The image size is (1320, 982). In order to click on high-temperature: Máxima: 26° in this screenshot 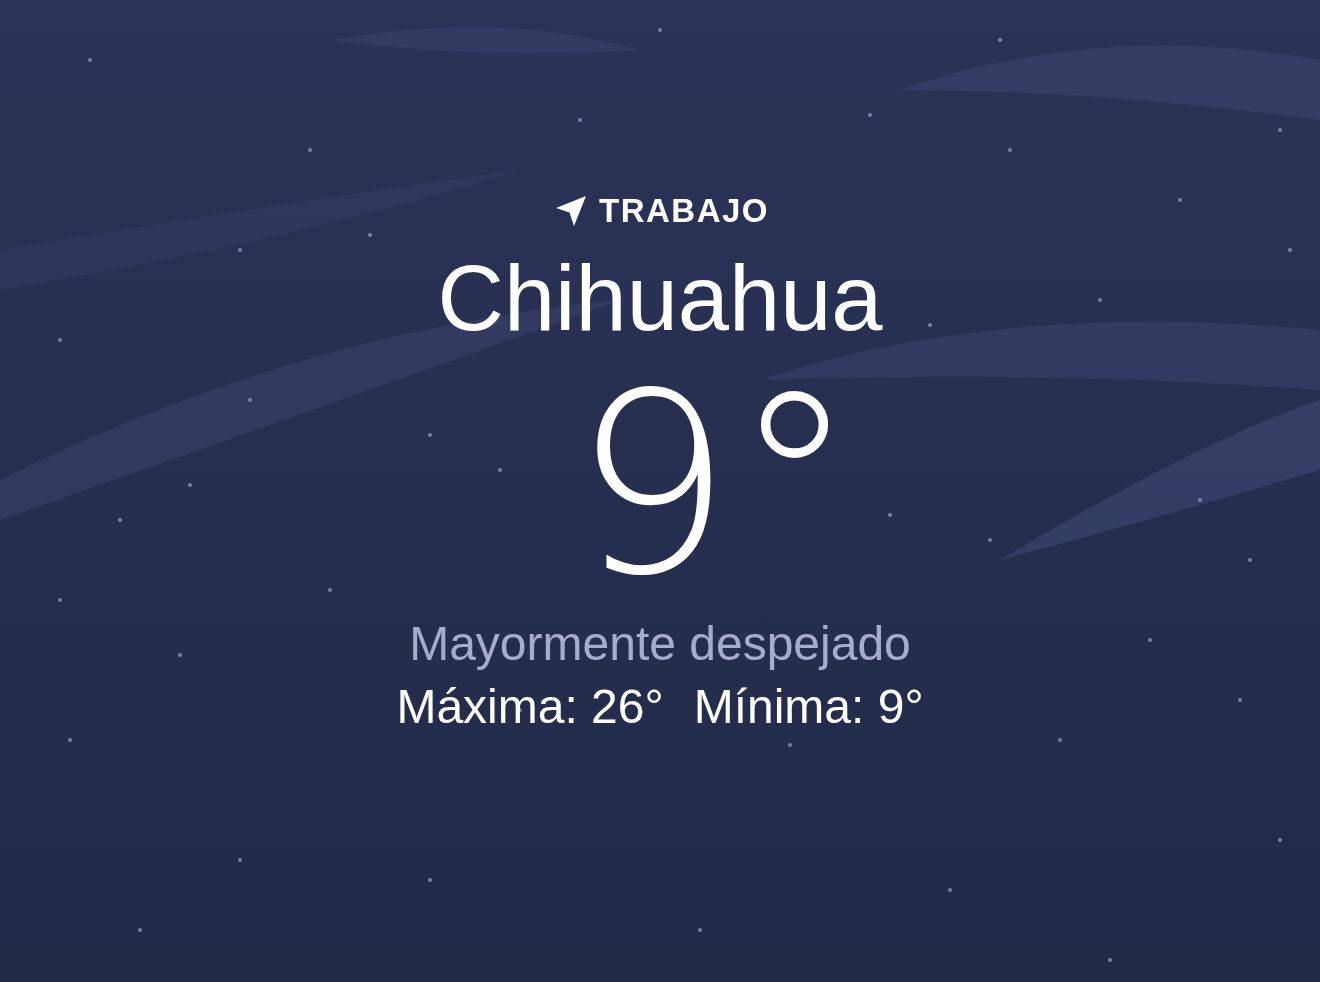, I will do `click(530, 706)`.